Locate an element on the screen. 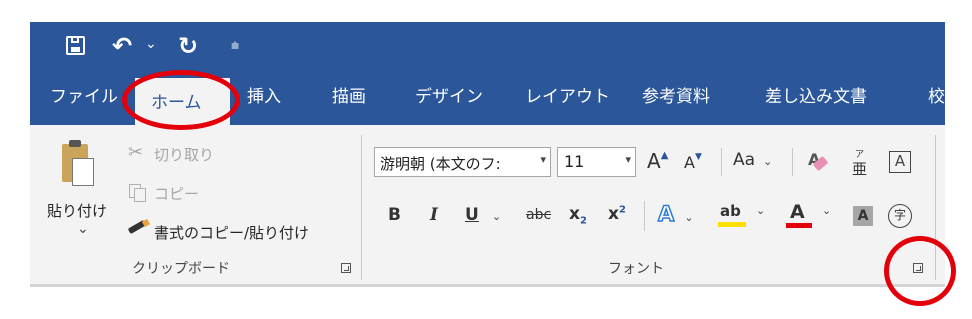 Image resolution: width=972 pixels, height=319 pixels. enclose-characters-icon: 字 is located at coordinates (900, 216).